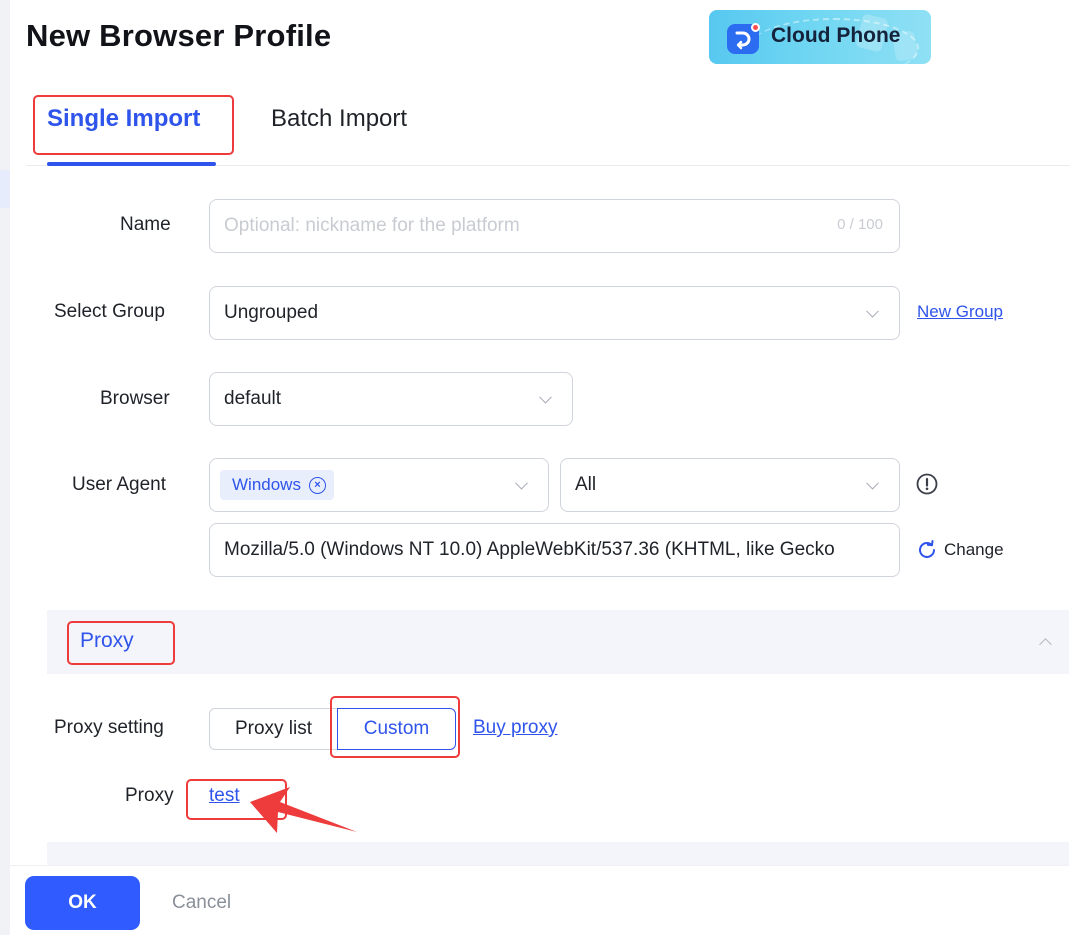 Image resolution: width=1069 pixels, height=935 pixels. I want to click on new-group-link: New Group, so click(960, 312).